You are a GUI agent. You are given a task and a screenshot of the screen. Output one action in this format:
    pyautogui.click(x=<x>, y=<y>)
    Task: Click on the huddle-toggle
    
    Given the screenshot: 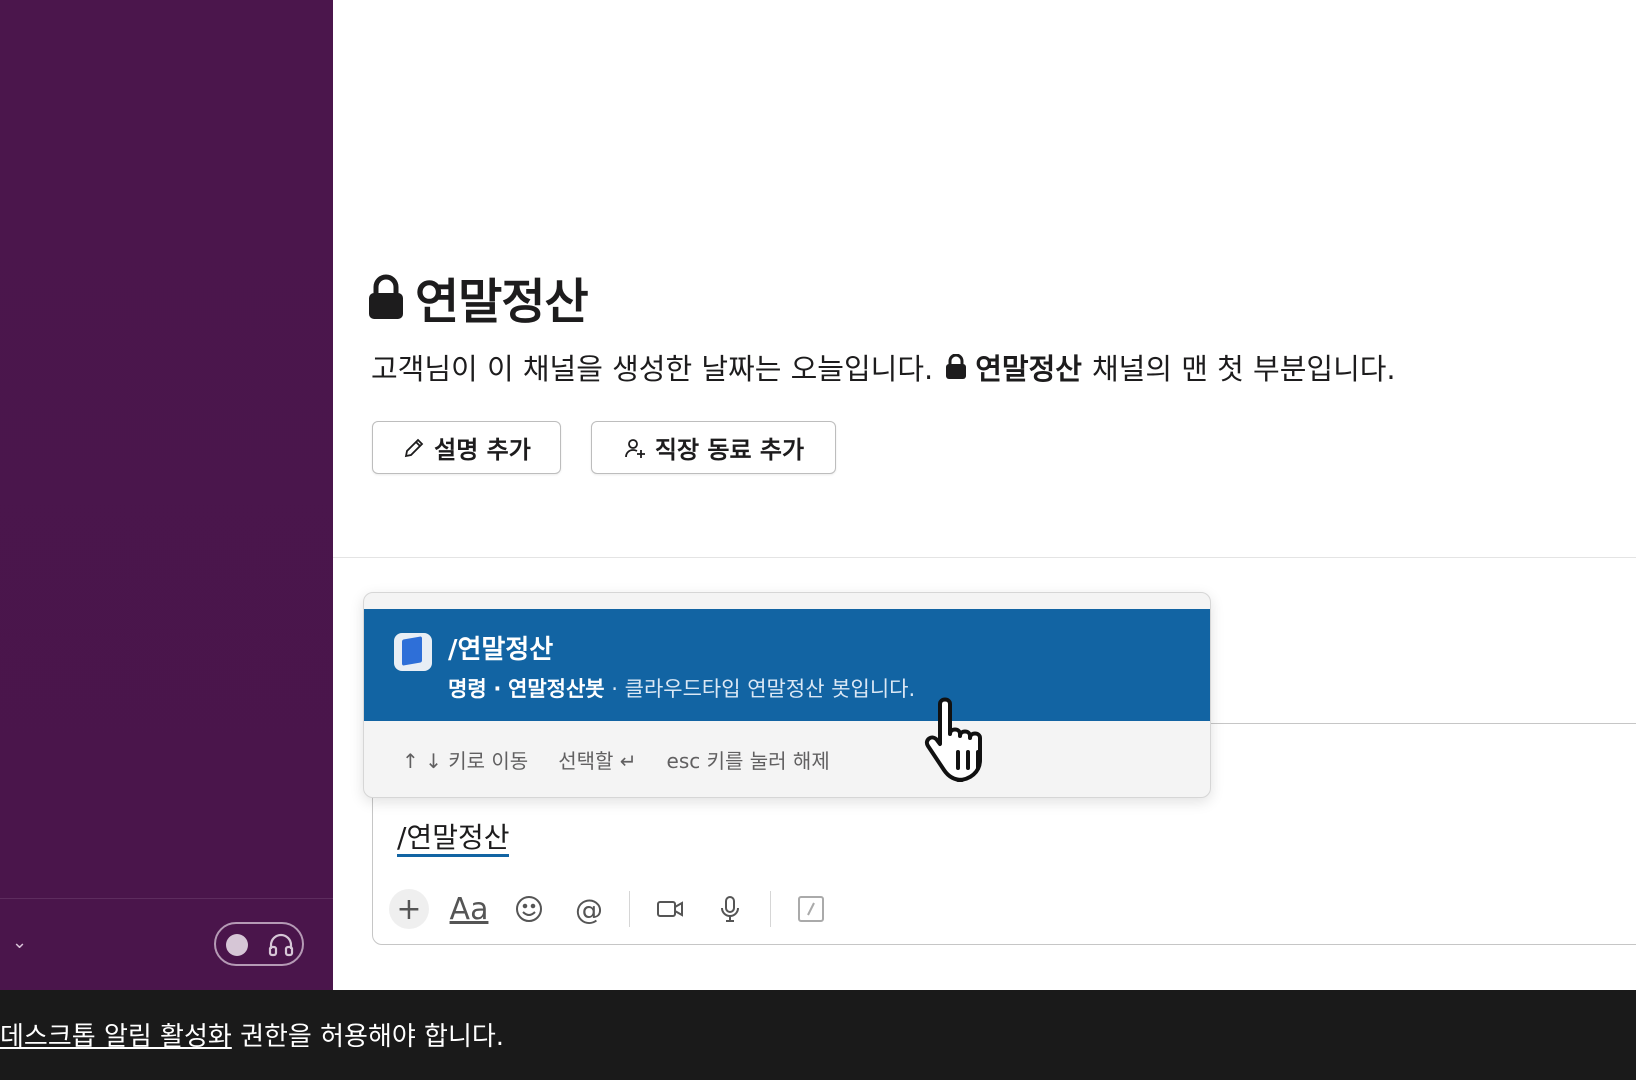 What is the action you would take?
    pyautogui.click(x=259, y=944)
    